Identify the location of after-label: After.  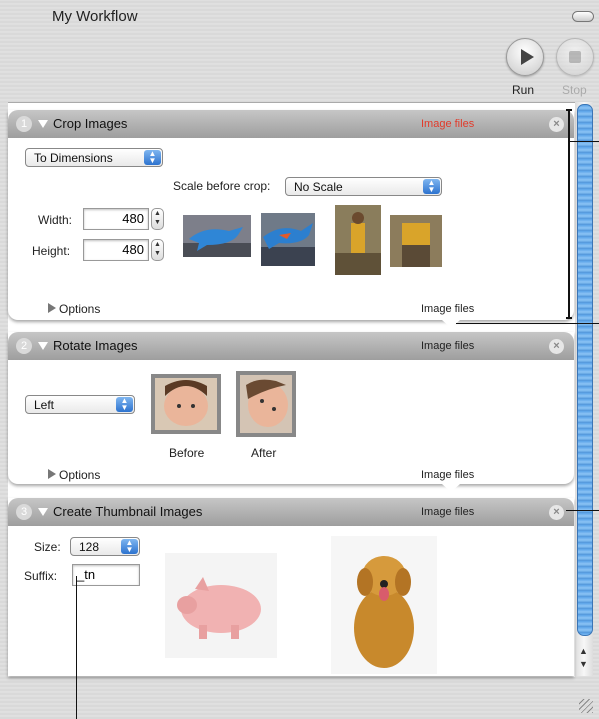
(264, 453).